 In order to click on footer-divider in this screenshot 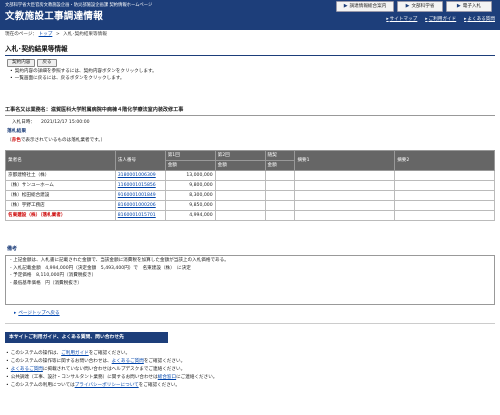, I will do `click(250, 323)`.